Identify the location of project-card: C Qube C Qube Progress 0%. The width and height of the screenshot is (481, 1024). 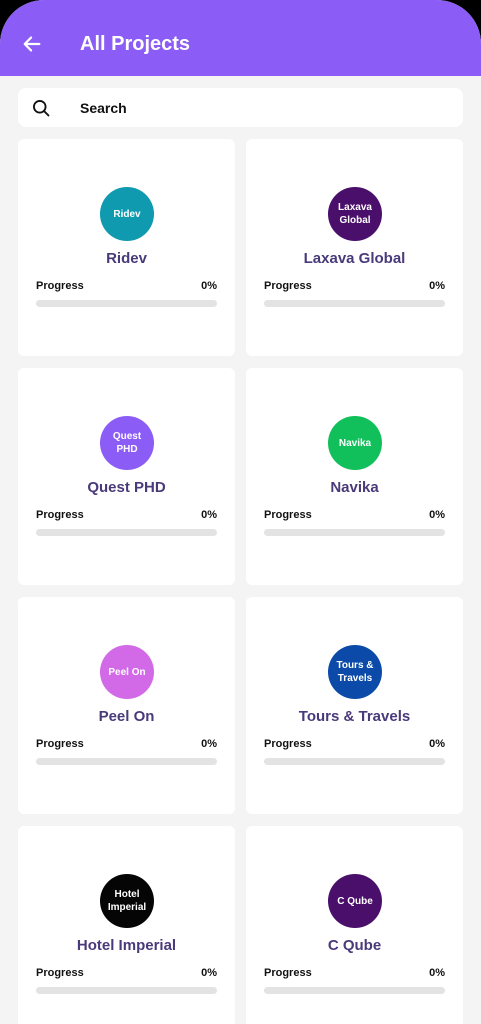
(354, 925).